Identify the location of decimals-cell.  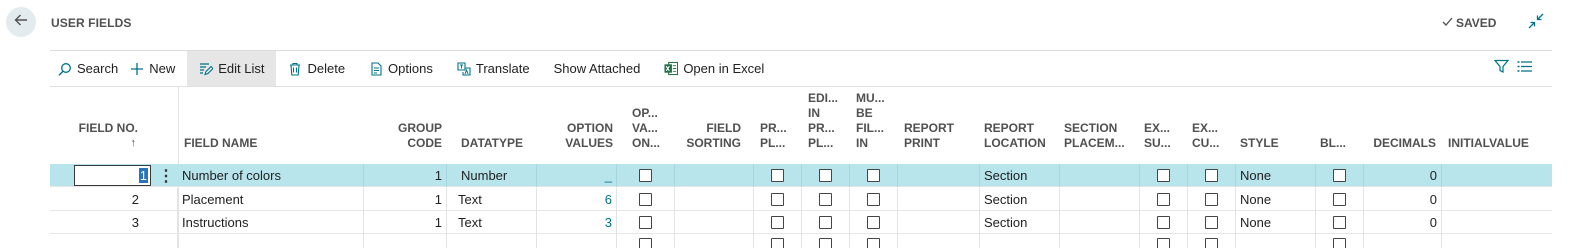
(1403, 241).